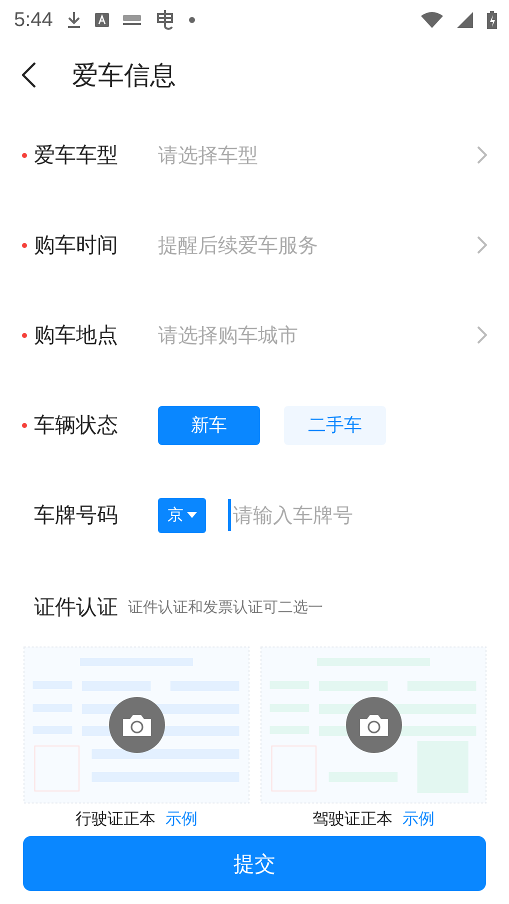 This screenshot has height=904, width=509. I want to click on keyboard-icon, so click(131, 20).